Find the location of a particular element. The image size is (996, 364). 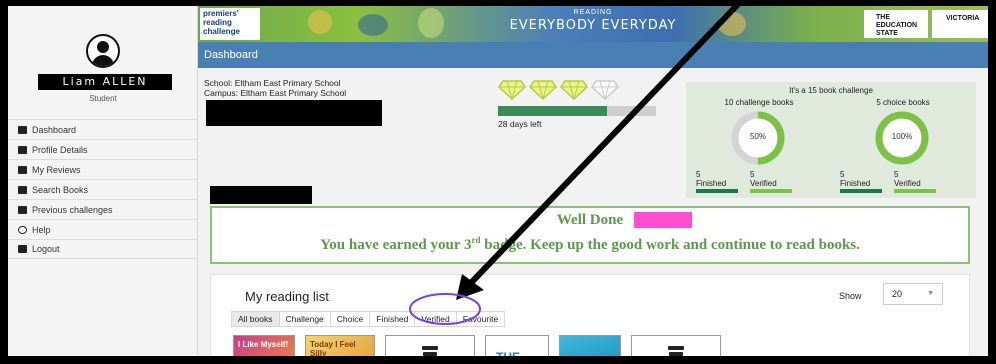

diamond-badge-empty-icon is located at coordinates (605, 90).